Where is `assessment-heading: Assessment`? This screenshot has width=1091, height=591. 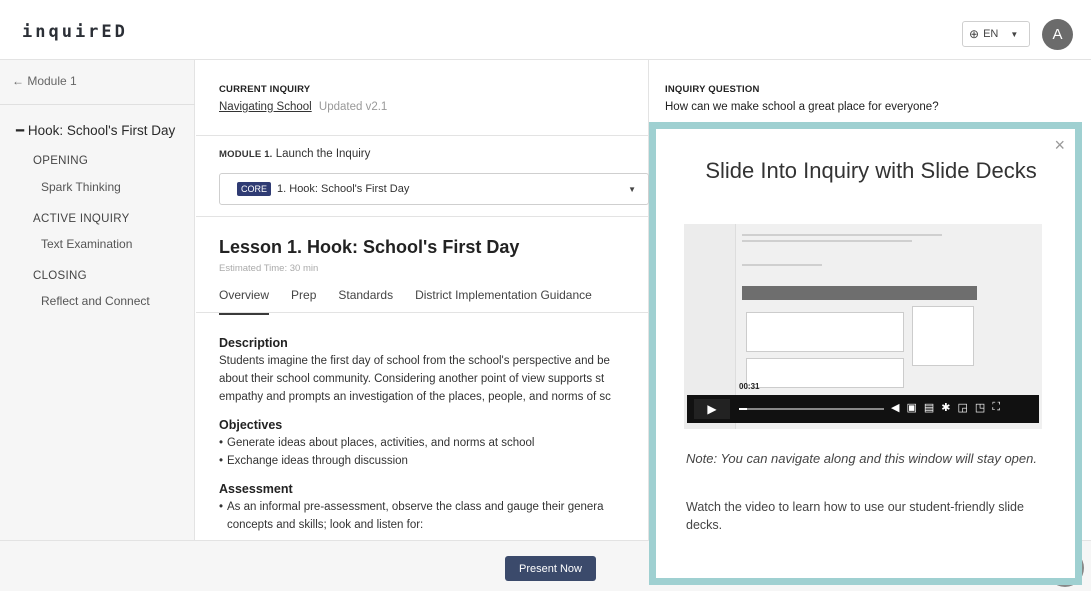 assessment-heading: Assessment is located at coordinates (256, 489).